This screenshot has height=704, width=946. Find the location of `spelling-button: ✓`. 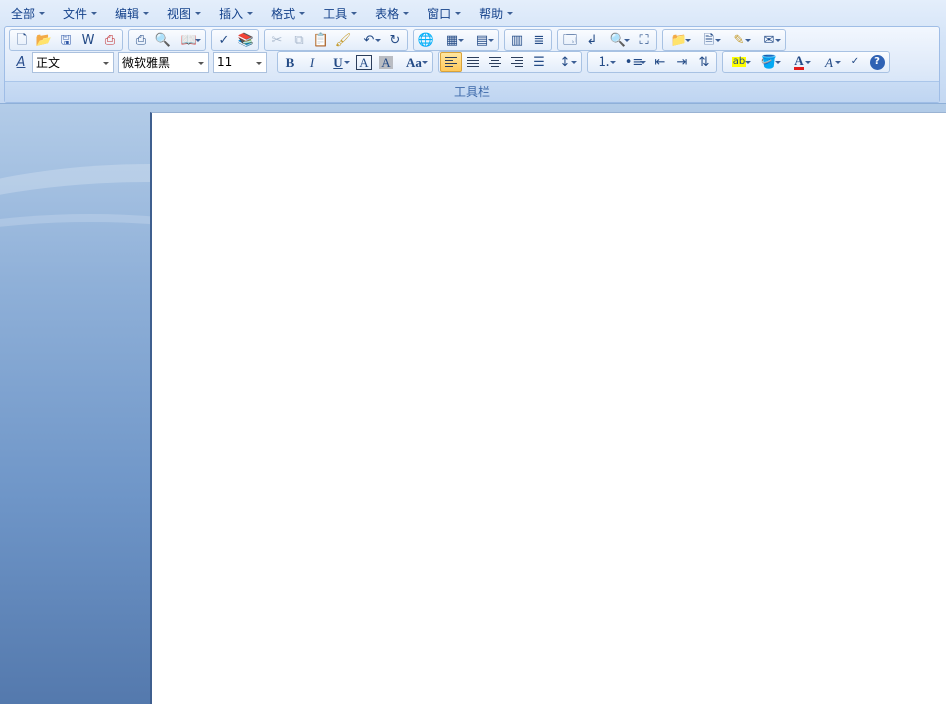

spelling-button: ✓ is located at coordinates (224, 40).